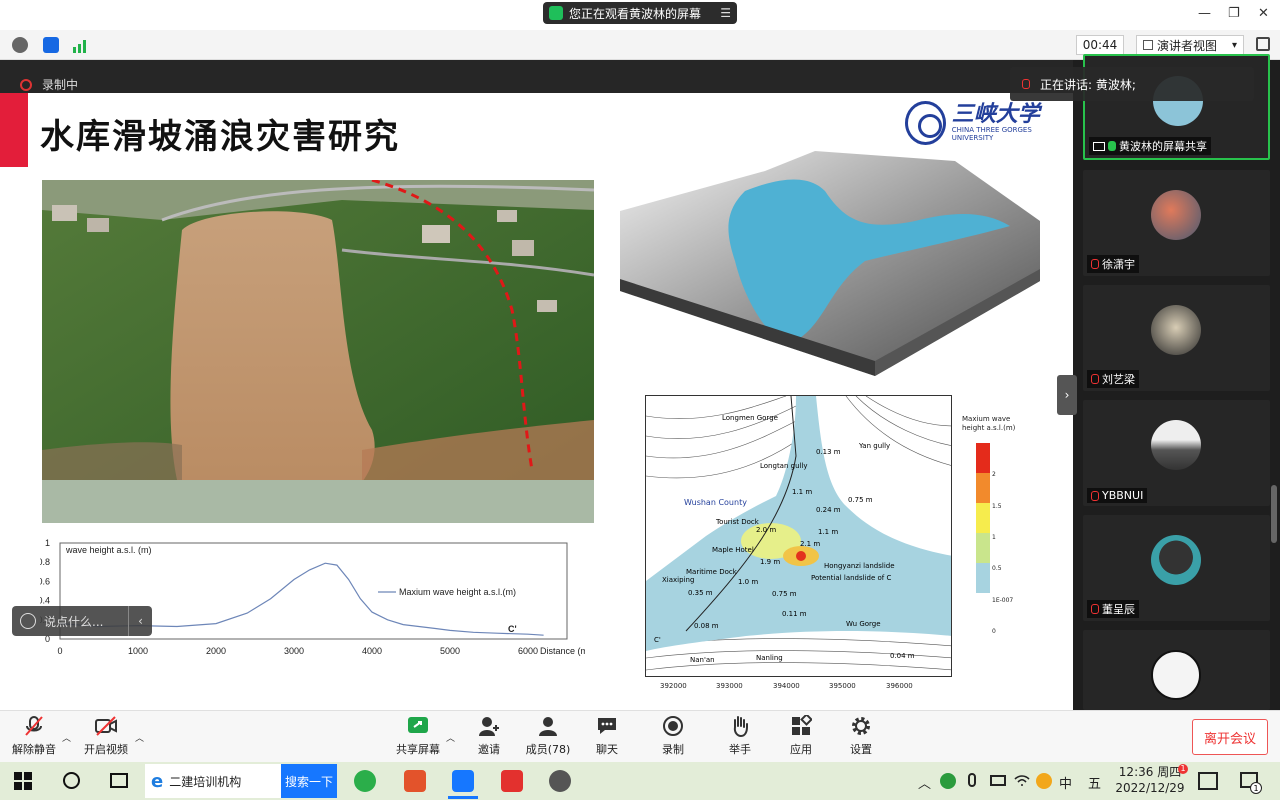 The height and width of the screenshot is (800, 1280). What do you see at coordinates (49, 84) in the screenshot?
I see `recording-indicator: 录制中` at bounding box center [49, 84].